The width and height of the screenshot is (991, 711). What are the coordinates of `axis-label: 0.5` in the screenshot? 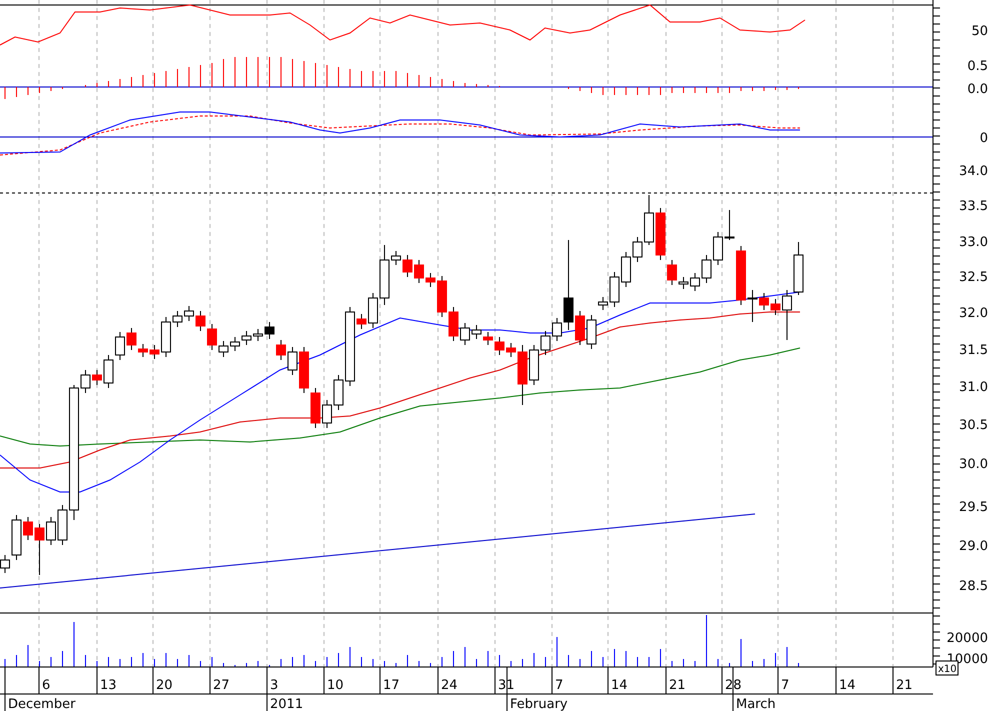 It's located at (977, 66).